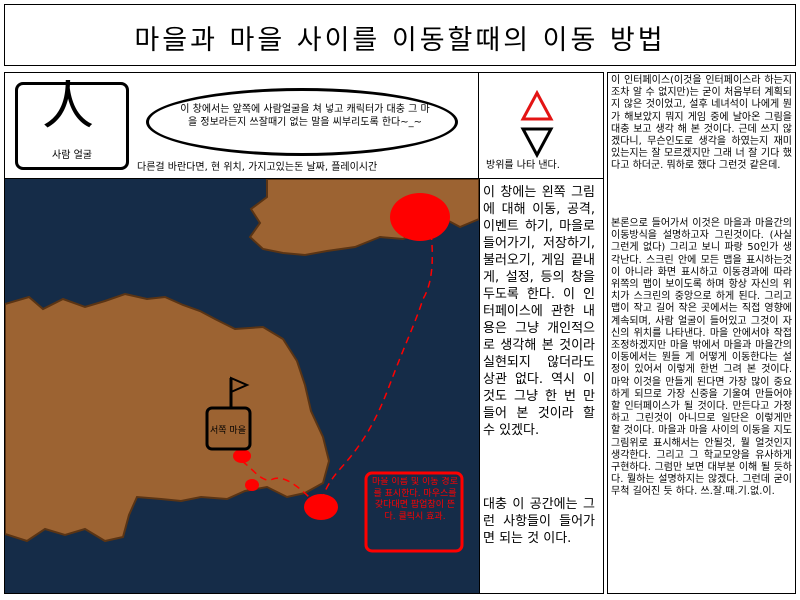 The image size is (800, 600). Describe the element at coordinates (68, 107) in the screenshot. I see `face-icon: 人` at that location.